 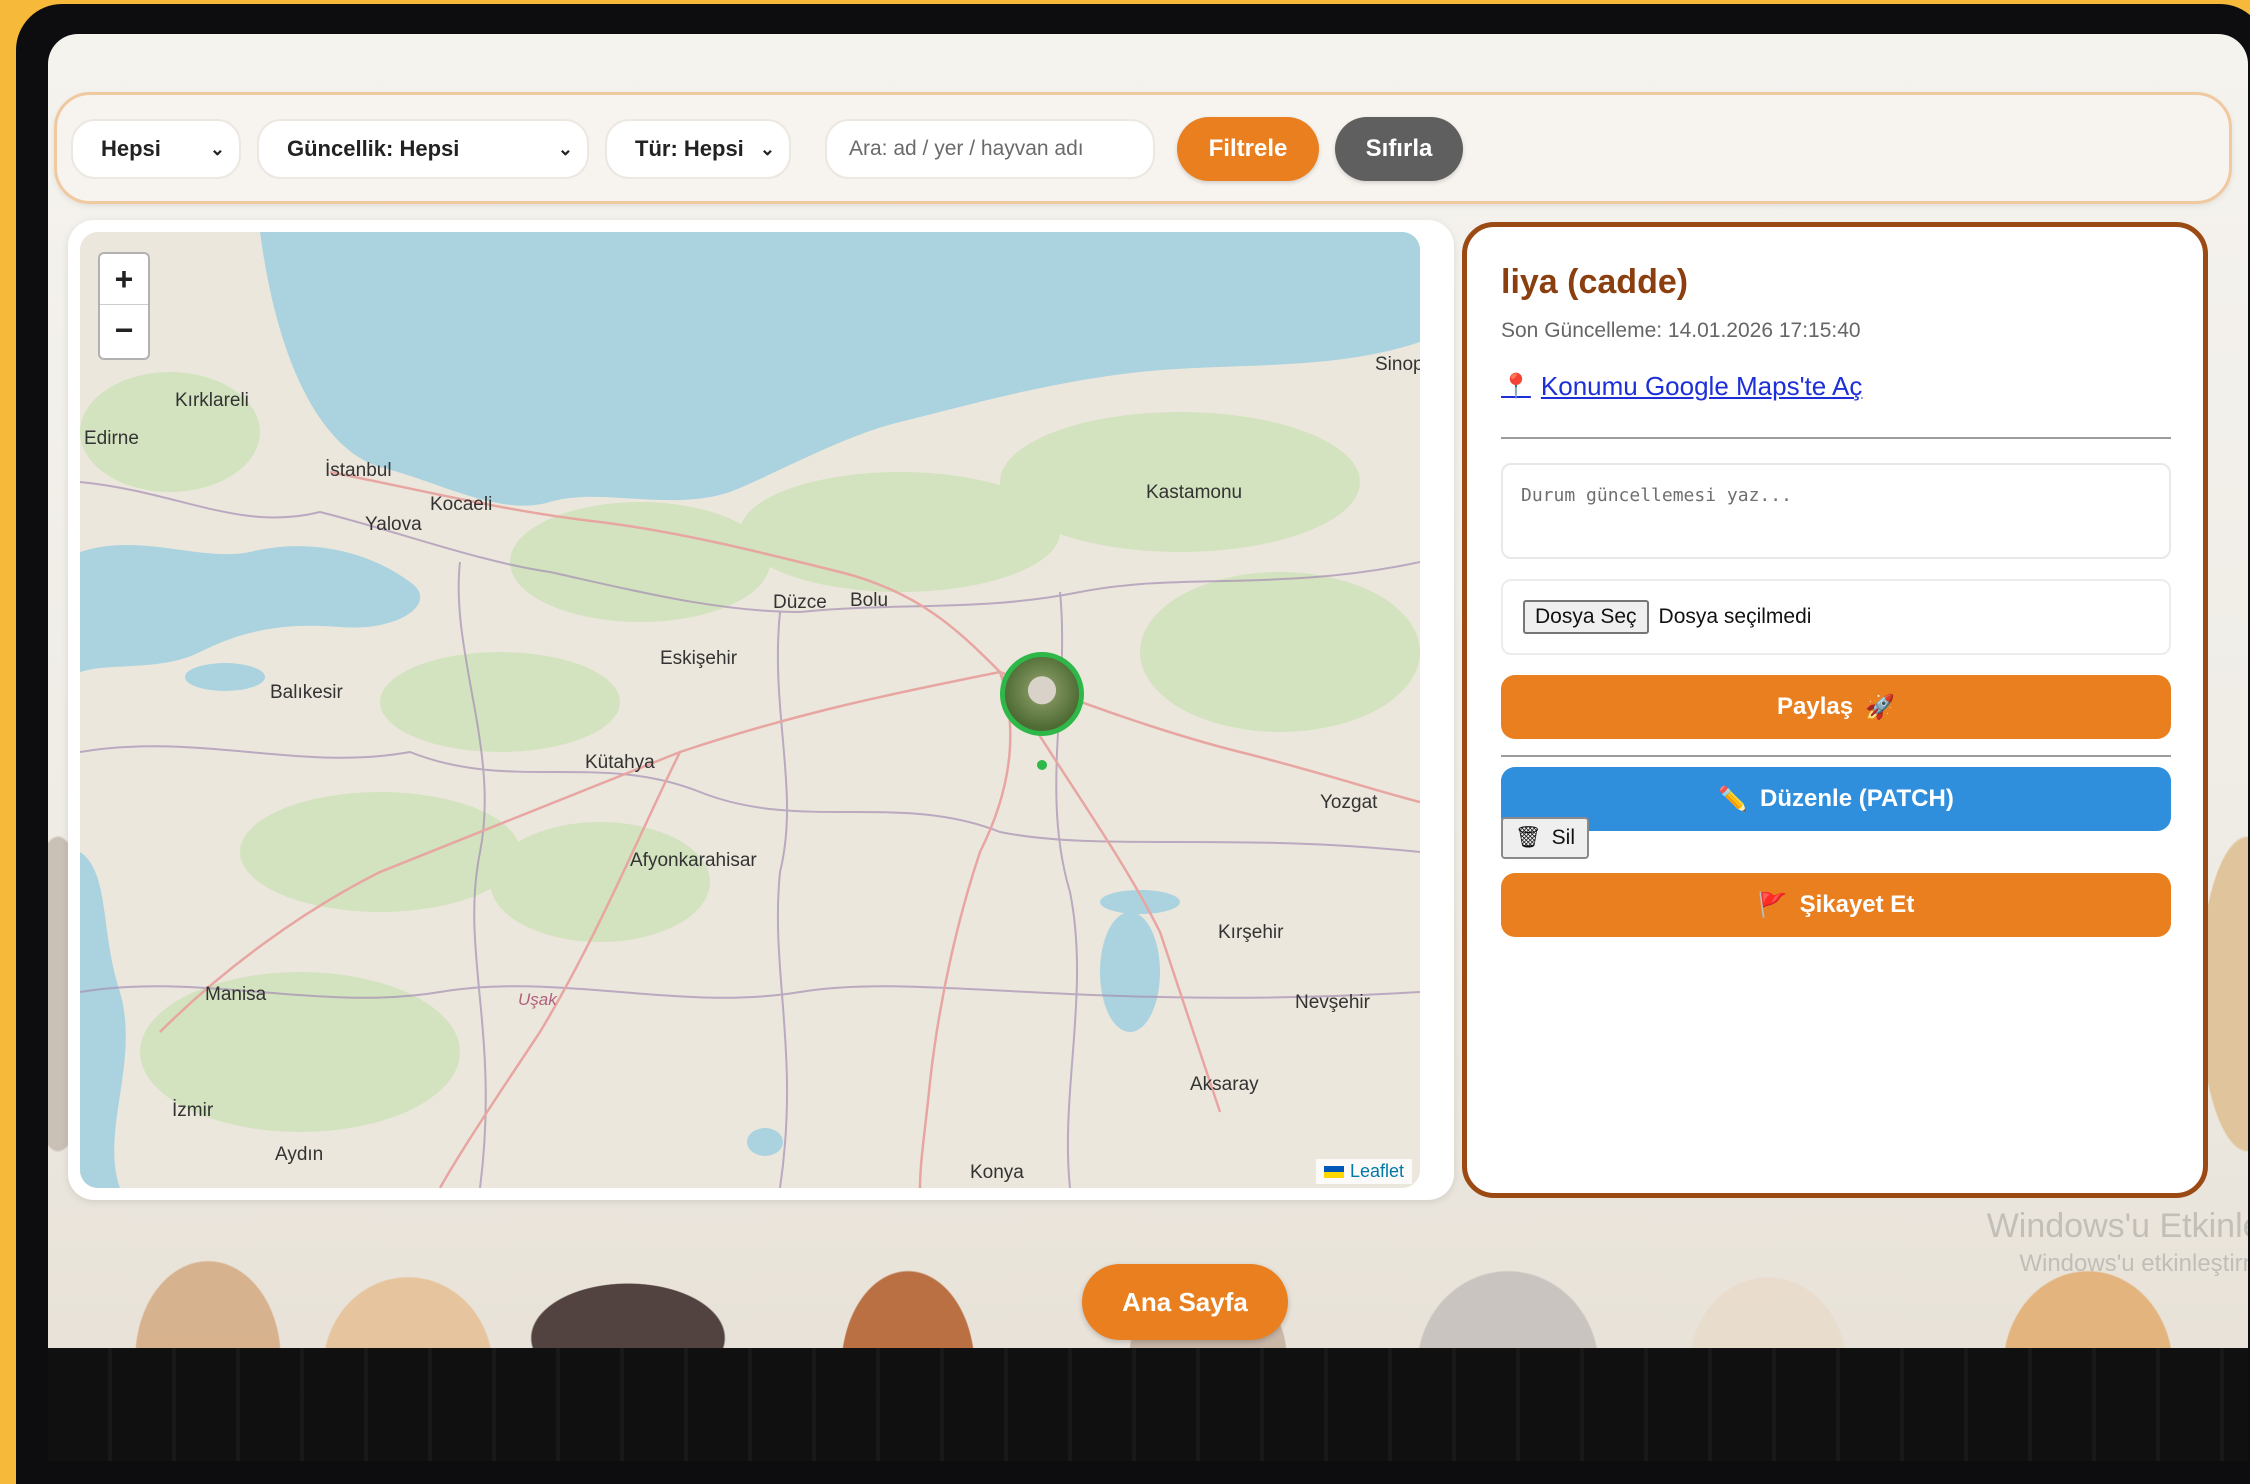 What do you see at coordinates (1332, 1002) in the screenshot?
I see `city-label: Nevşehir` at bounding box center [1332, 1002].